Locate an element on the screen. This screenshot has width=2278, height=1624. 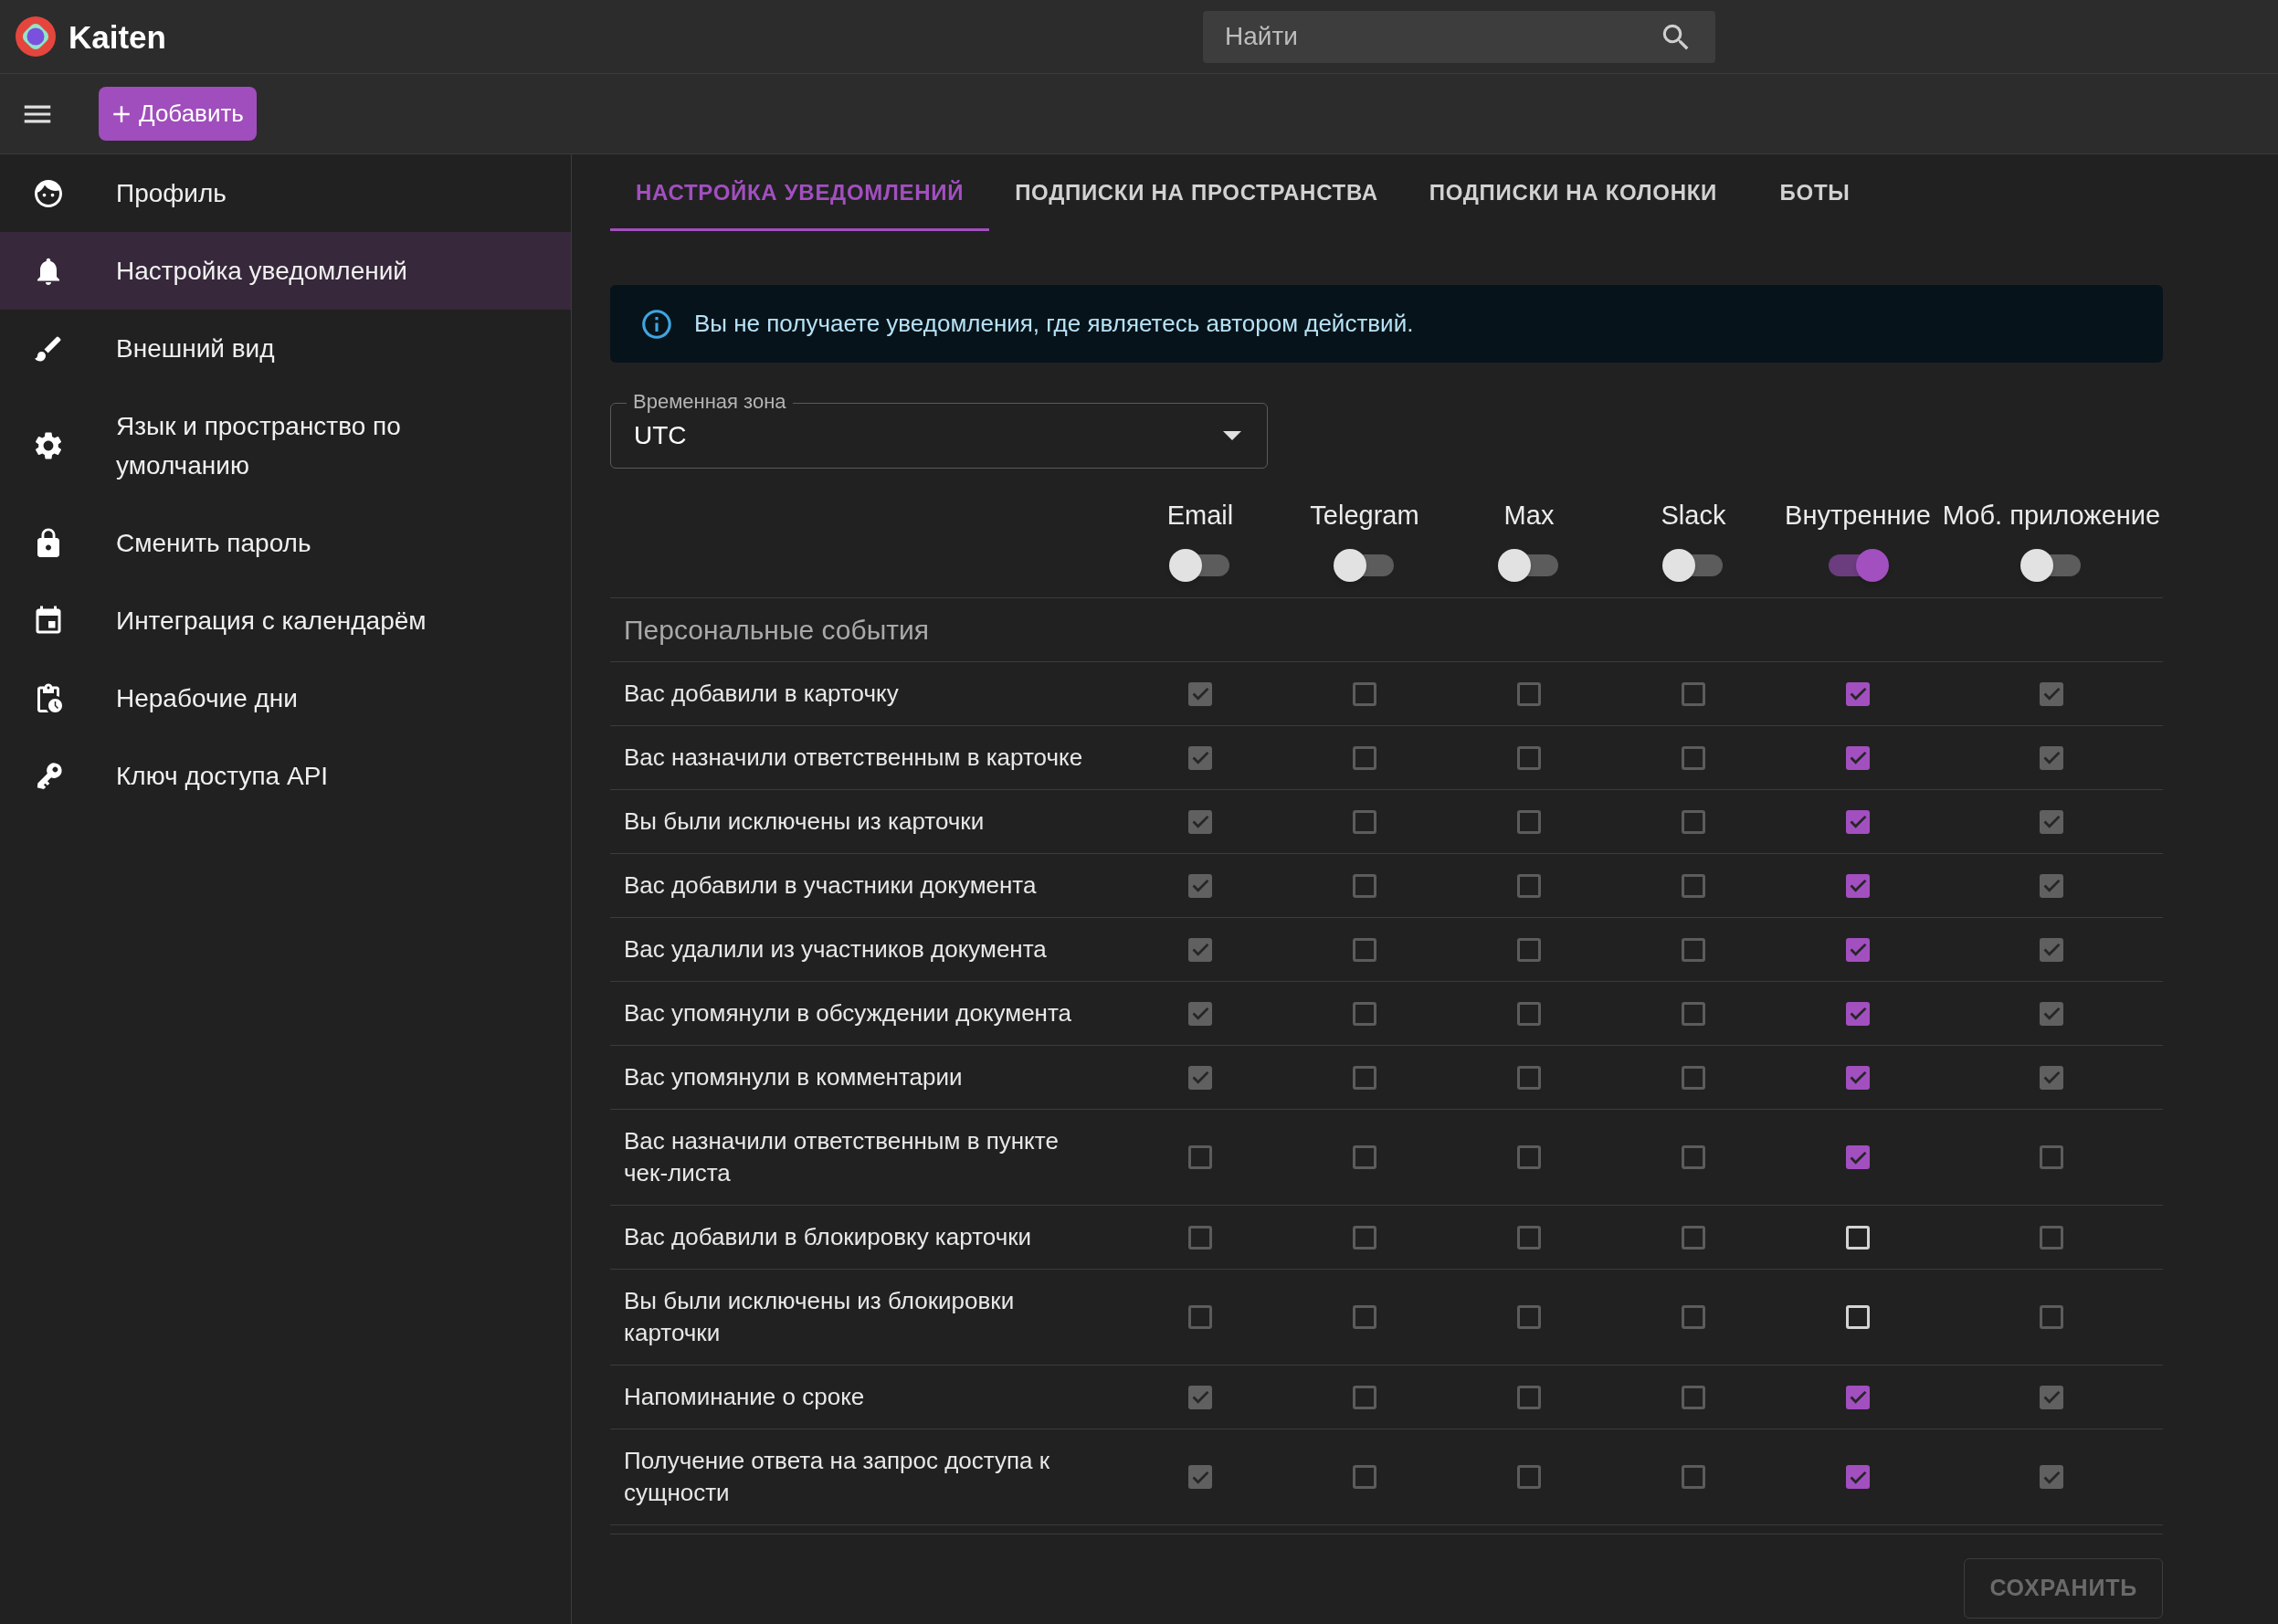
search-field: Найти is located at coordinates (1459, 36).